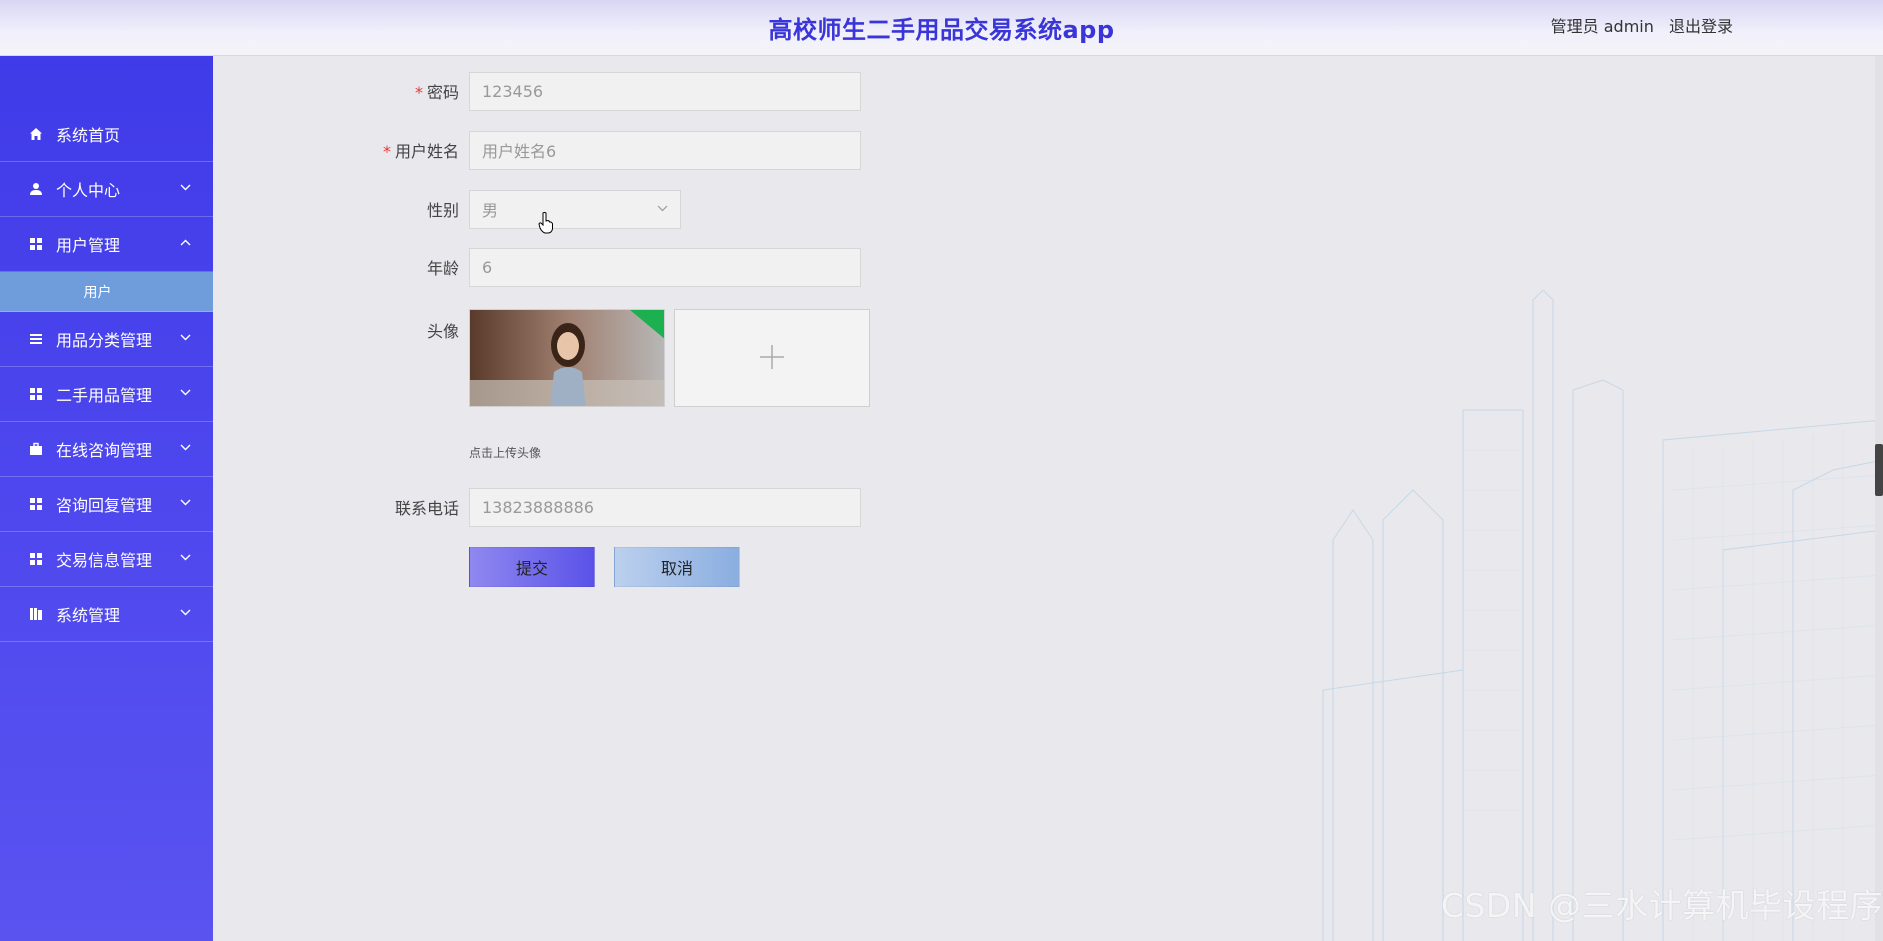 The width and height of the screenshot is (1883, 941). Describe the element at coordinates (665, 150) in the screenshot. I see `name-field: 用户姓名6` at that location.